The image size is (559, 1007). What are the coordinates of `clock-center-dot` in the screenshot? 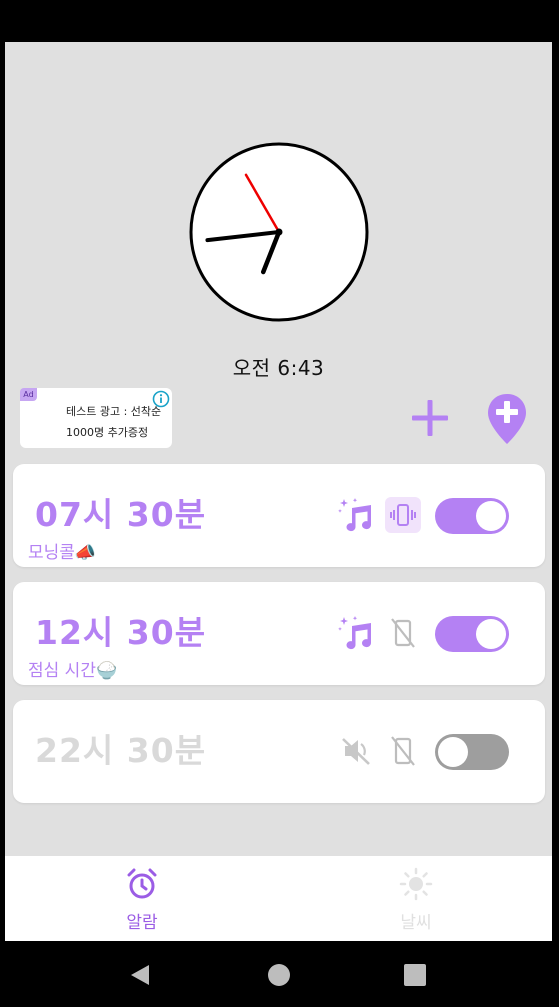 It's located at (279, 232).